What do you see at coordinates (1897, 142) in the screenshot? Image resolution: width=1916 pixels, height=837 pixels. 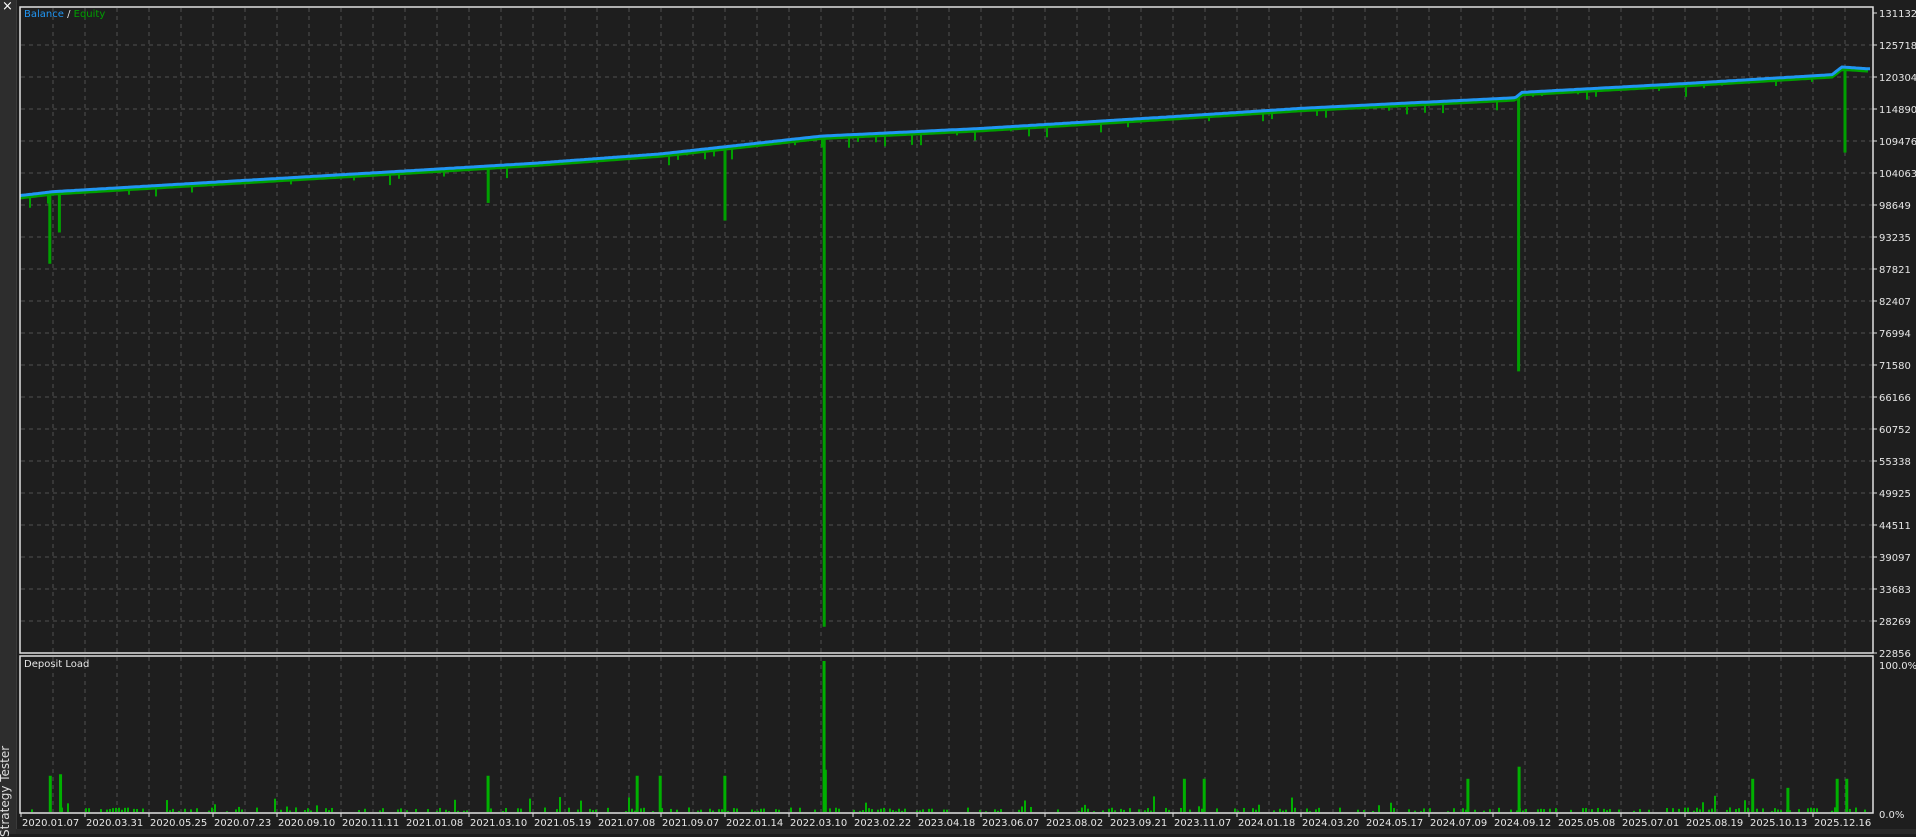 I see `y-tick-label: 109476` at bounding box center [1897, 142].